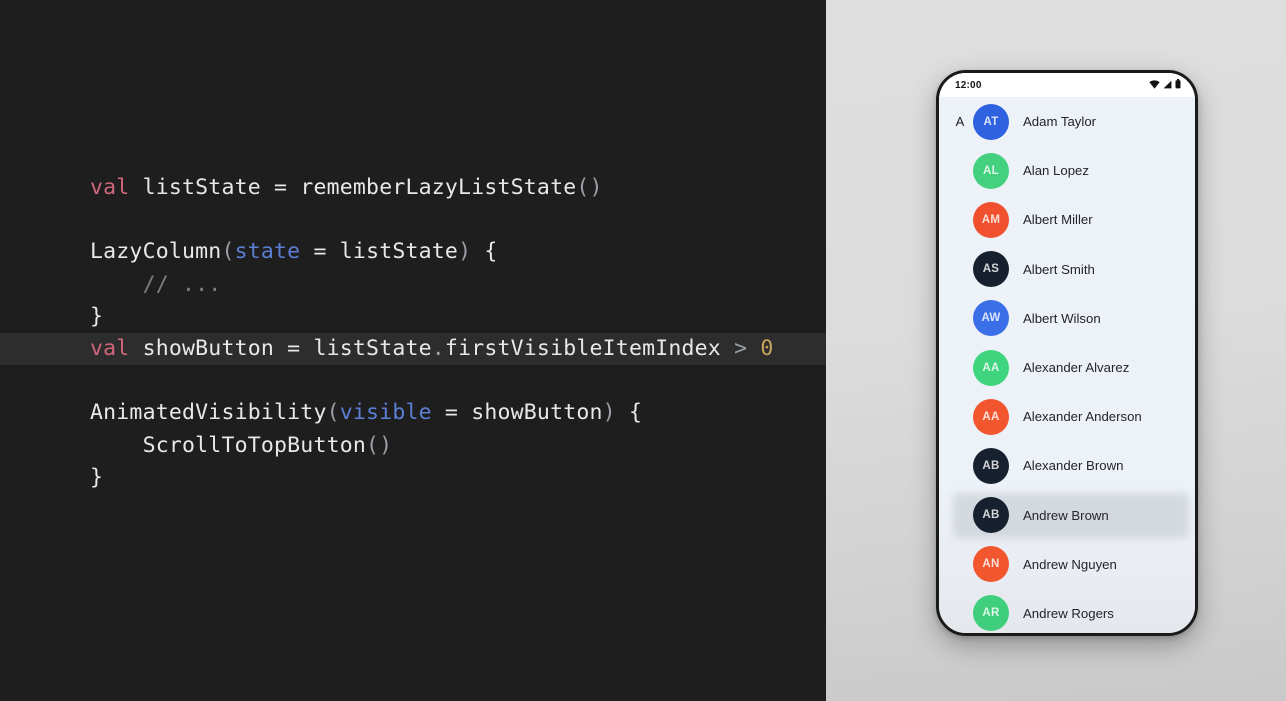  Describe the element at coordinates (228, 445) in the screenshot. I see `code-token: ScrollToTopButton` at that location.